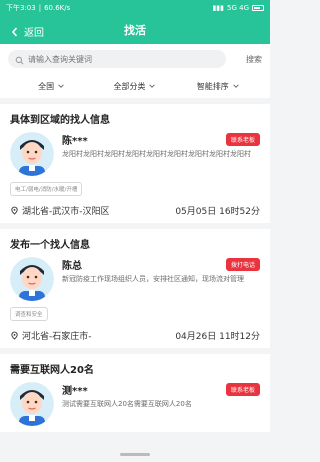  Describe the element at coordinates (34, 33) in the screenshot. I see `back-label: 返回` at that location.